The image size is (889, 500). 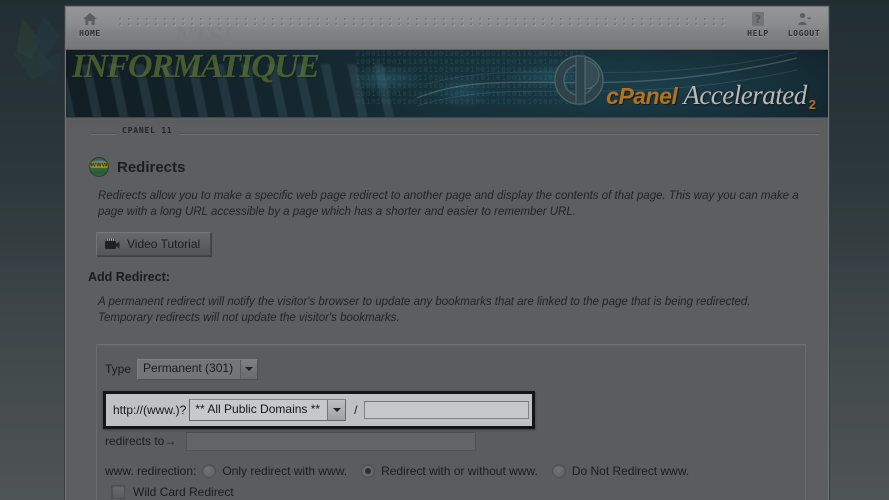 I want to click on toolbar-help-button: ? HELP, so click(x=758, y=23).